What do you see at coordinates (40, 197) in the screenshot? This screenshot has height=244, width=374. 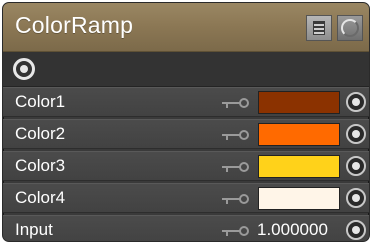 I see `row-label: Color4` at bounding box center [40, 197].